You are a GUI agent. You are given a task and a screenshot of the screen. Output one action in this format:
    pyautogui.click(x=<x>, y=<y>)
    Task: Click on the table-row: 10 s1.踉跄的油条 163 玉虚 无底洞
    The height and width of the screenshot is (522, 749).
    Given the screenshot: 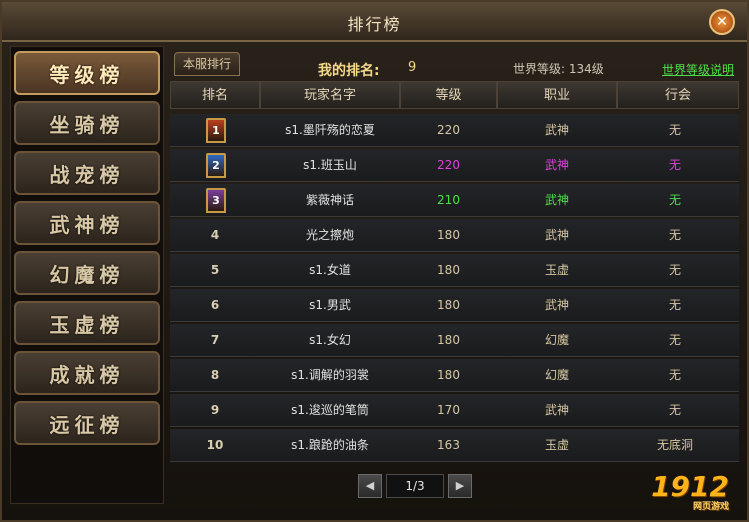 What is the action you would take?
    pyautogui.click(x=454, y=445)
    